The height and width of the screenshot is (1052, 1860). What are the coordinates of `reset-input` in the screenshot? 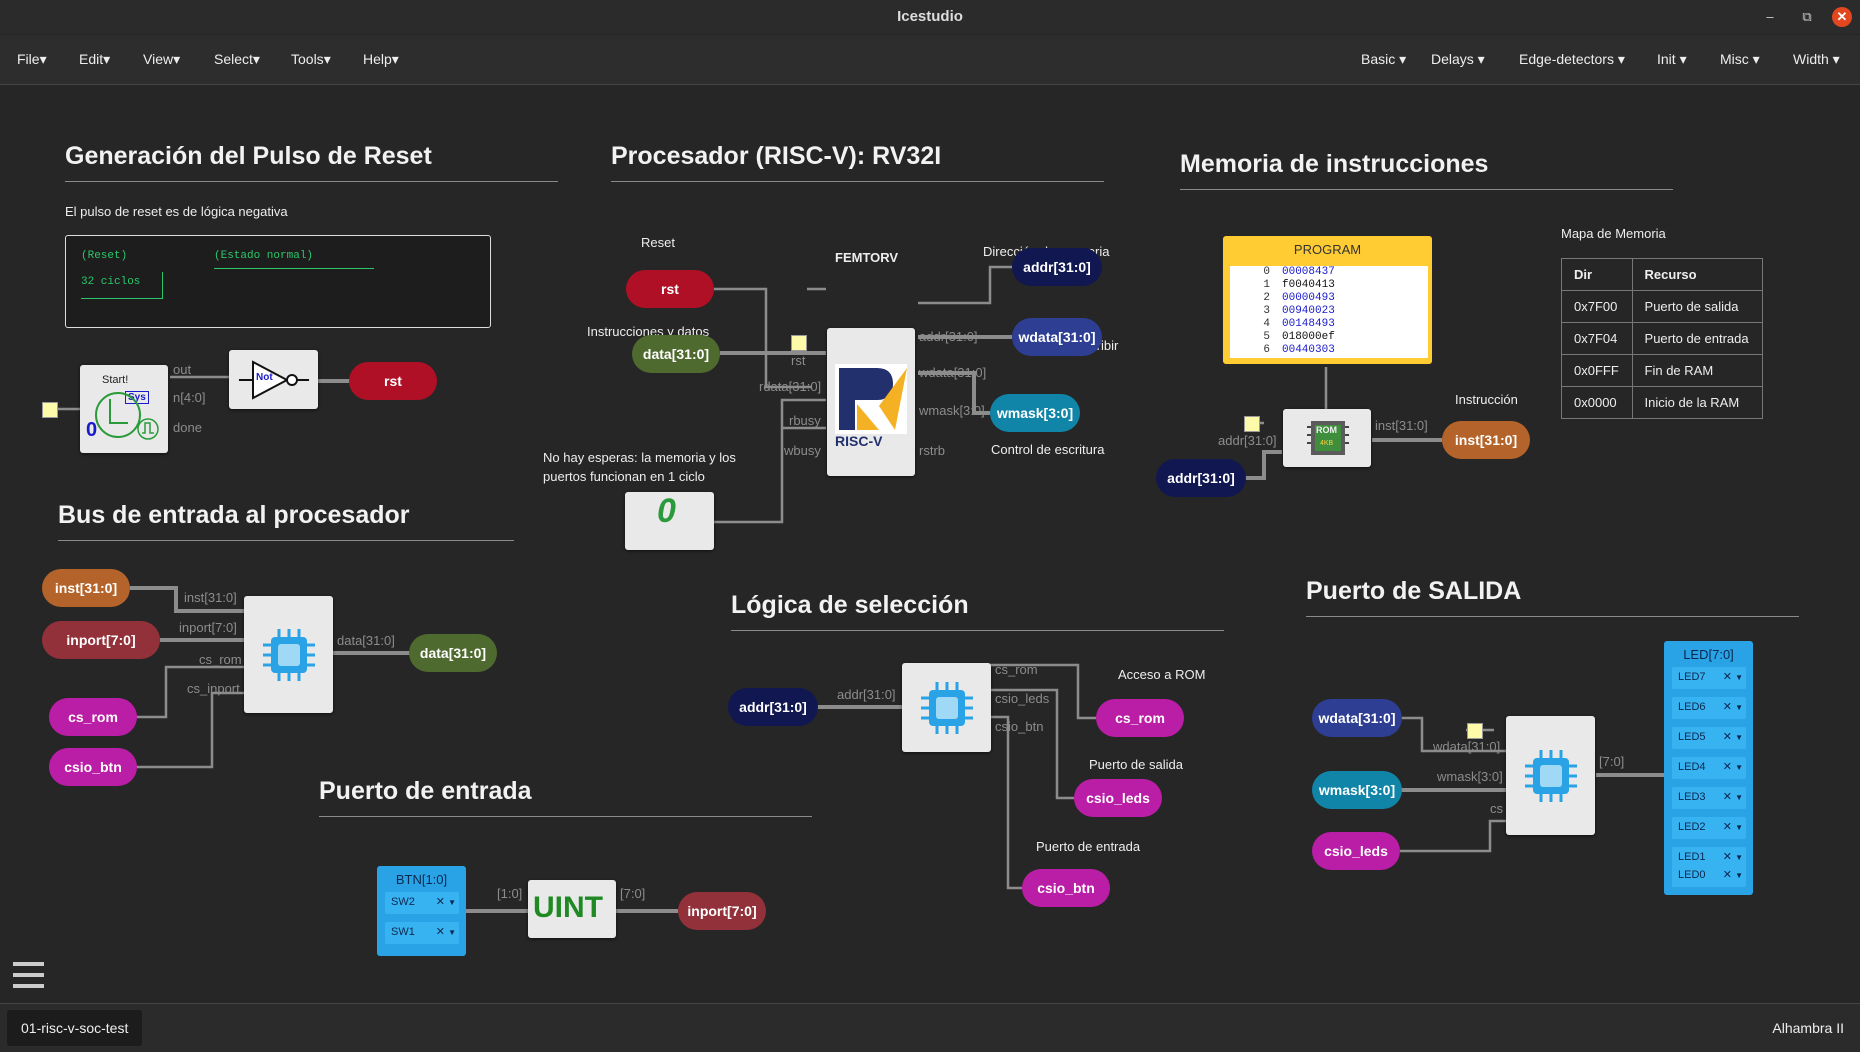 It's located at (799, 343).